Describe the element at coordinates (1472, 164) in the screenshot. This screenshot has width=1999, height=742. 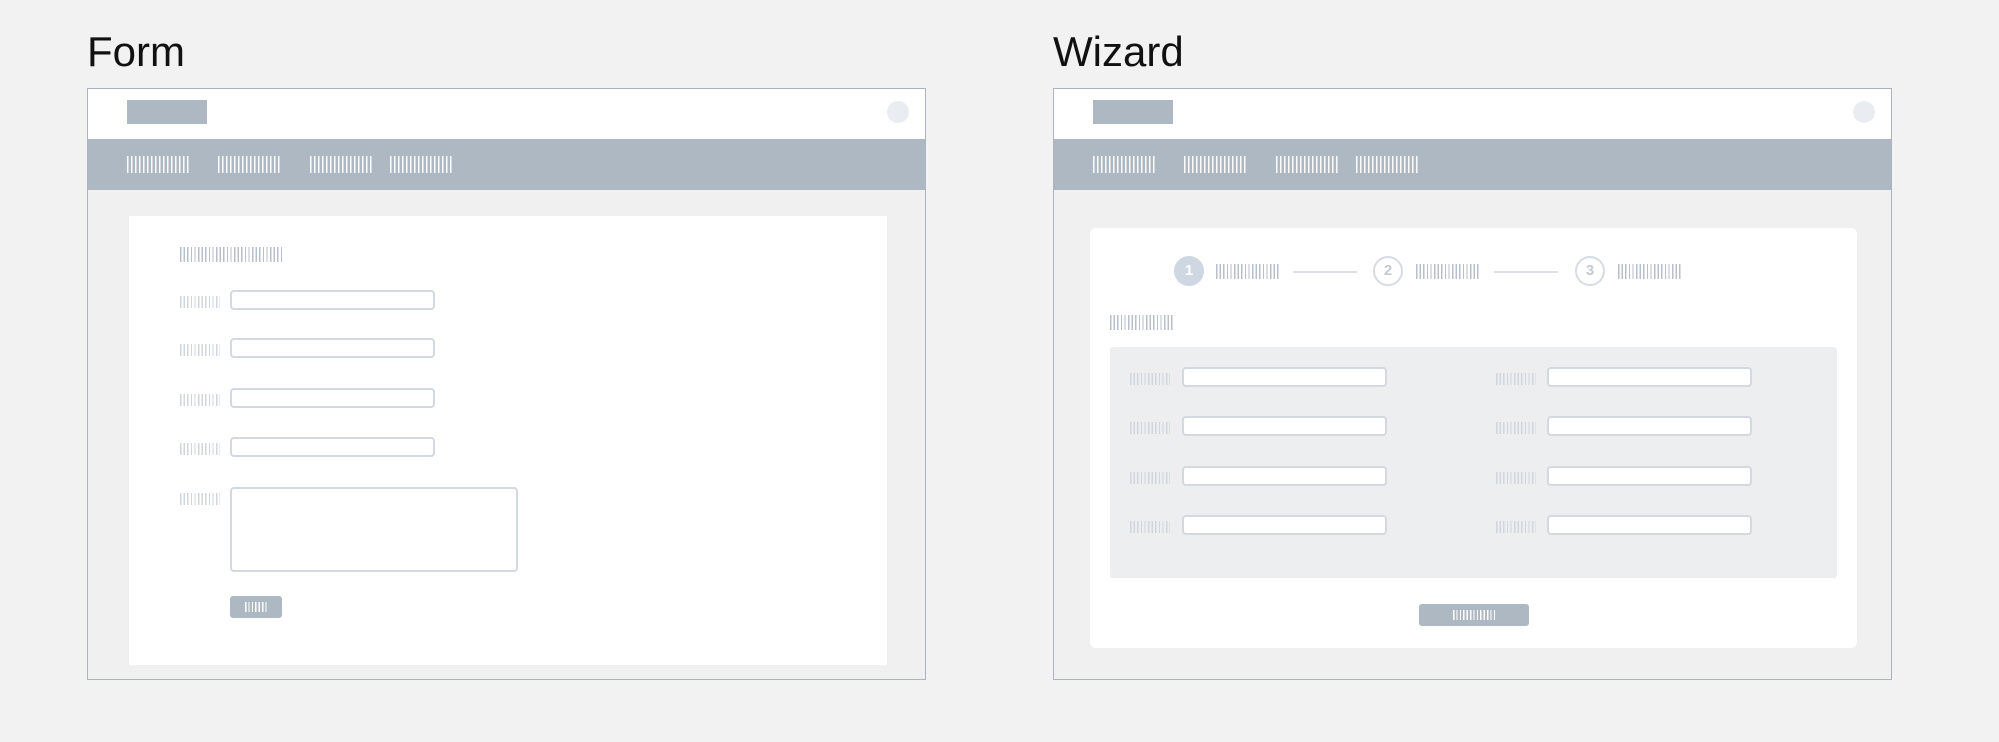
I see `wizard-nav-bar` at that location.